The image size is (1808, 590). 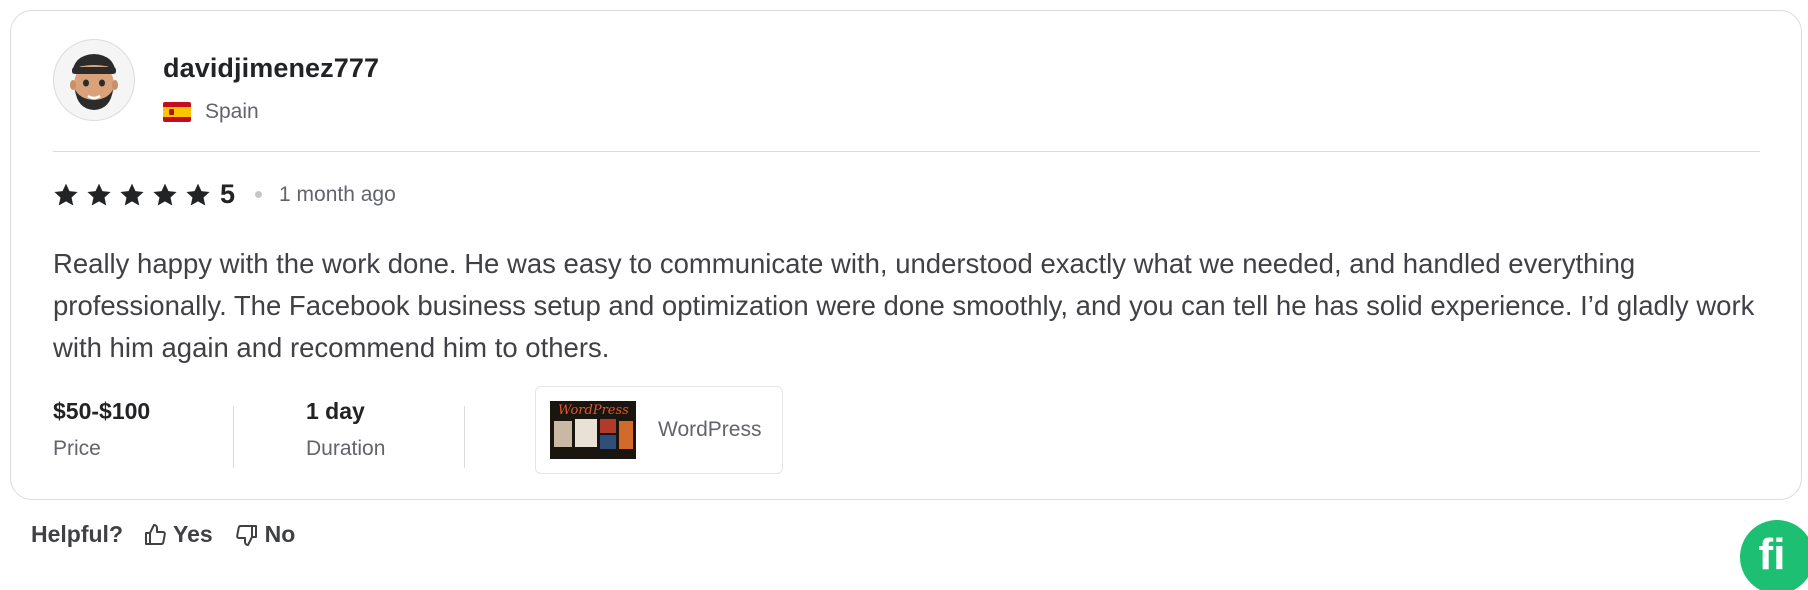 What do you see at coordinates (271, 68) in the screenshot?
I see `username: davidjimenez777` at bounding box center [271, 68].